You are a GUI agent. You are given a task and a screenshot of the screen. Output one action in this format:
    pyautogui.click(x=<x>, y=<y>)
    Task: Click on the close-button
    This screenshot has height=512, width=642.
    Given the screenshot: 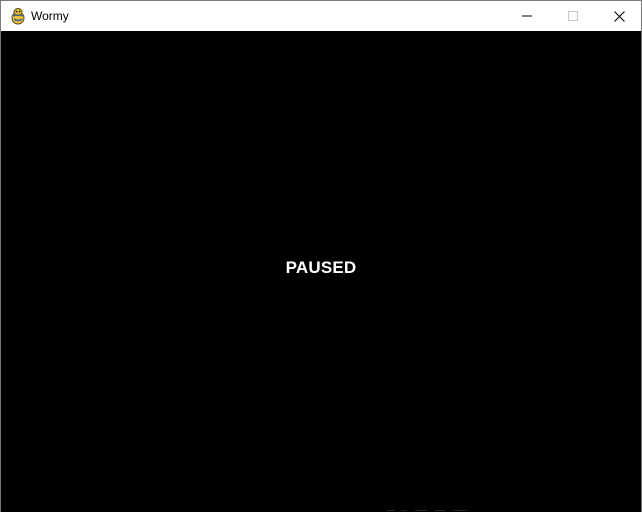 What is the action you would take?
    pyautogui.click(x=619, y=16)
    